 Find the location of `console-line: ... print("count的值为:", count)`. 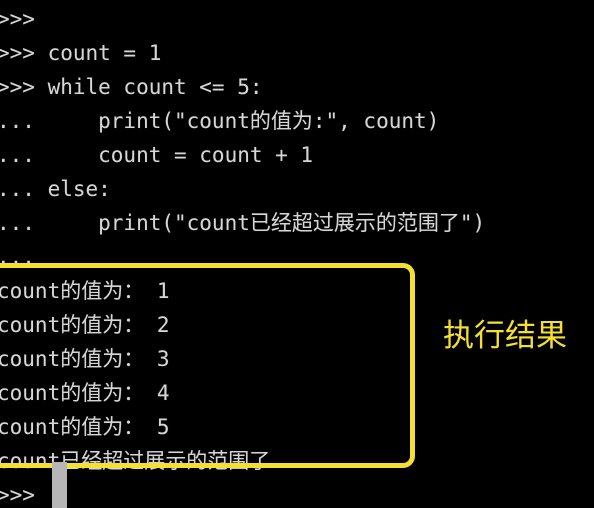

console-line: ... print("count的值为:", count) is located at coordinates (220, 121).